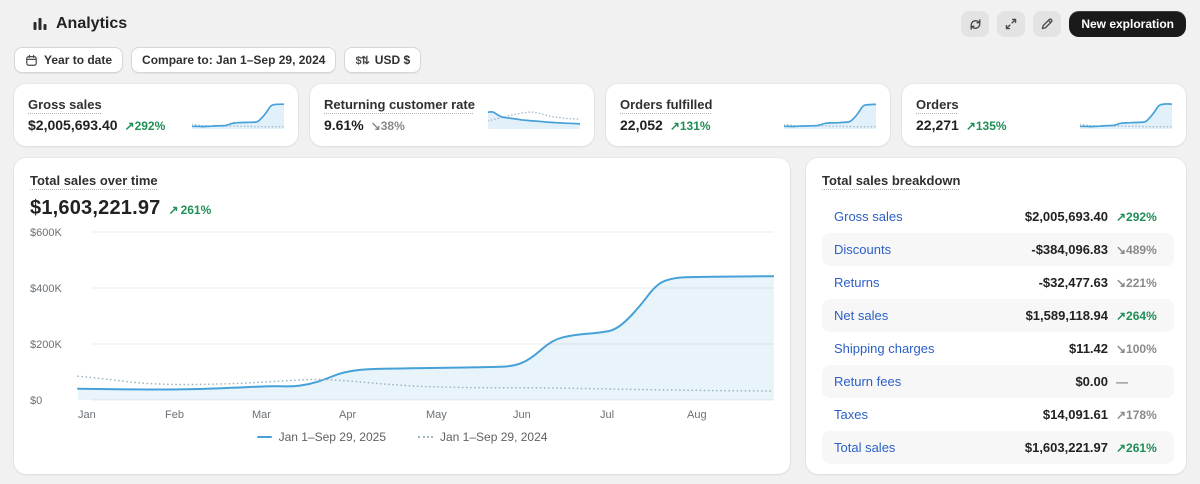 The width and height of the screenshot is (1200, 484). I want to click on breakdown-row-value: $2,005,693.40, so click(1066, 216).